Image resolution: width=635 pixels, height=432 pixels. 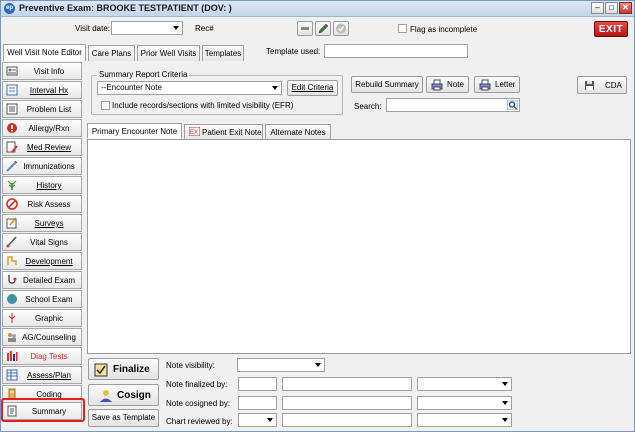 What do you see at coordinates (49, 299) in the screenshot?
I see `sidebar-item-label: School Exam` at bounding box center [49, 299].